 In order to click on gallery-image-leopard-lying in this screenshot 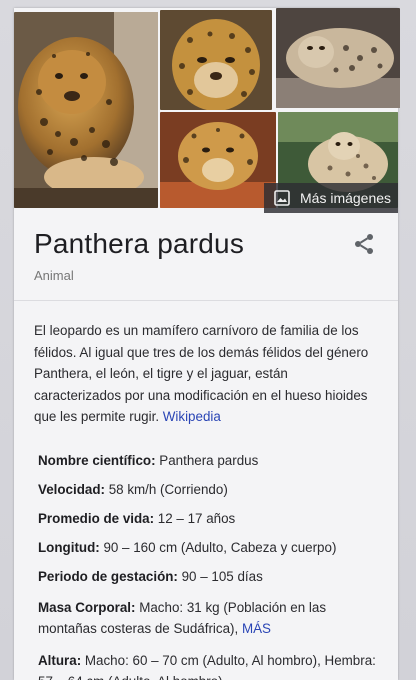, I will do `click(338, 58)`.